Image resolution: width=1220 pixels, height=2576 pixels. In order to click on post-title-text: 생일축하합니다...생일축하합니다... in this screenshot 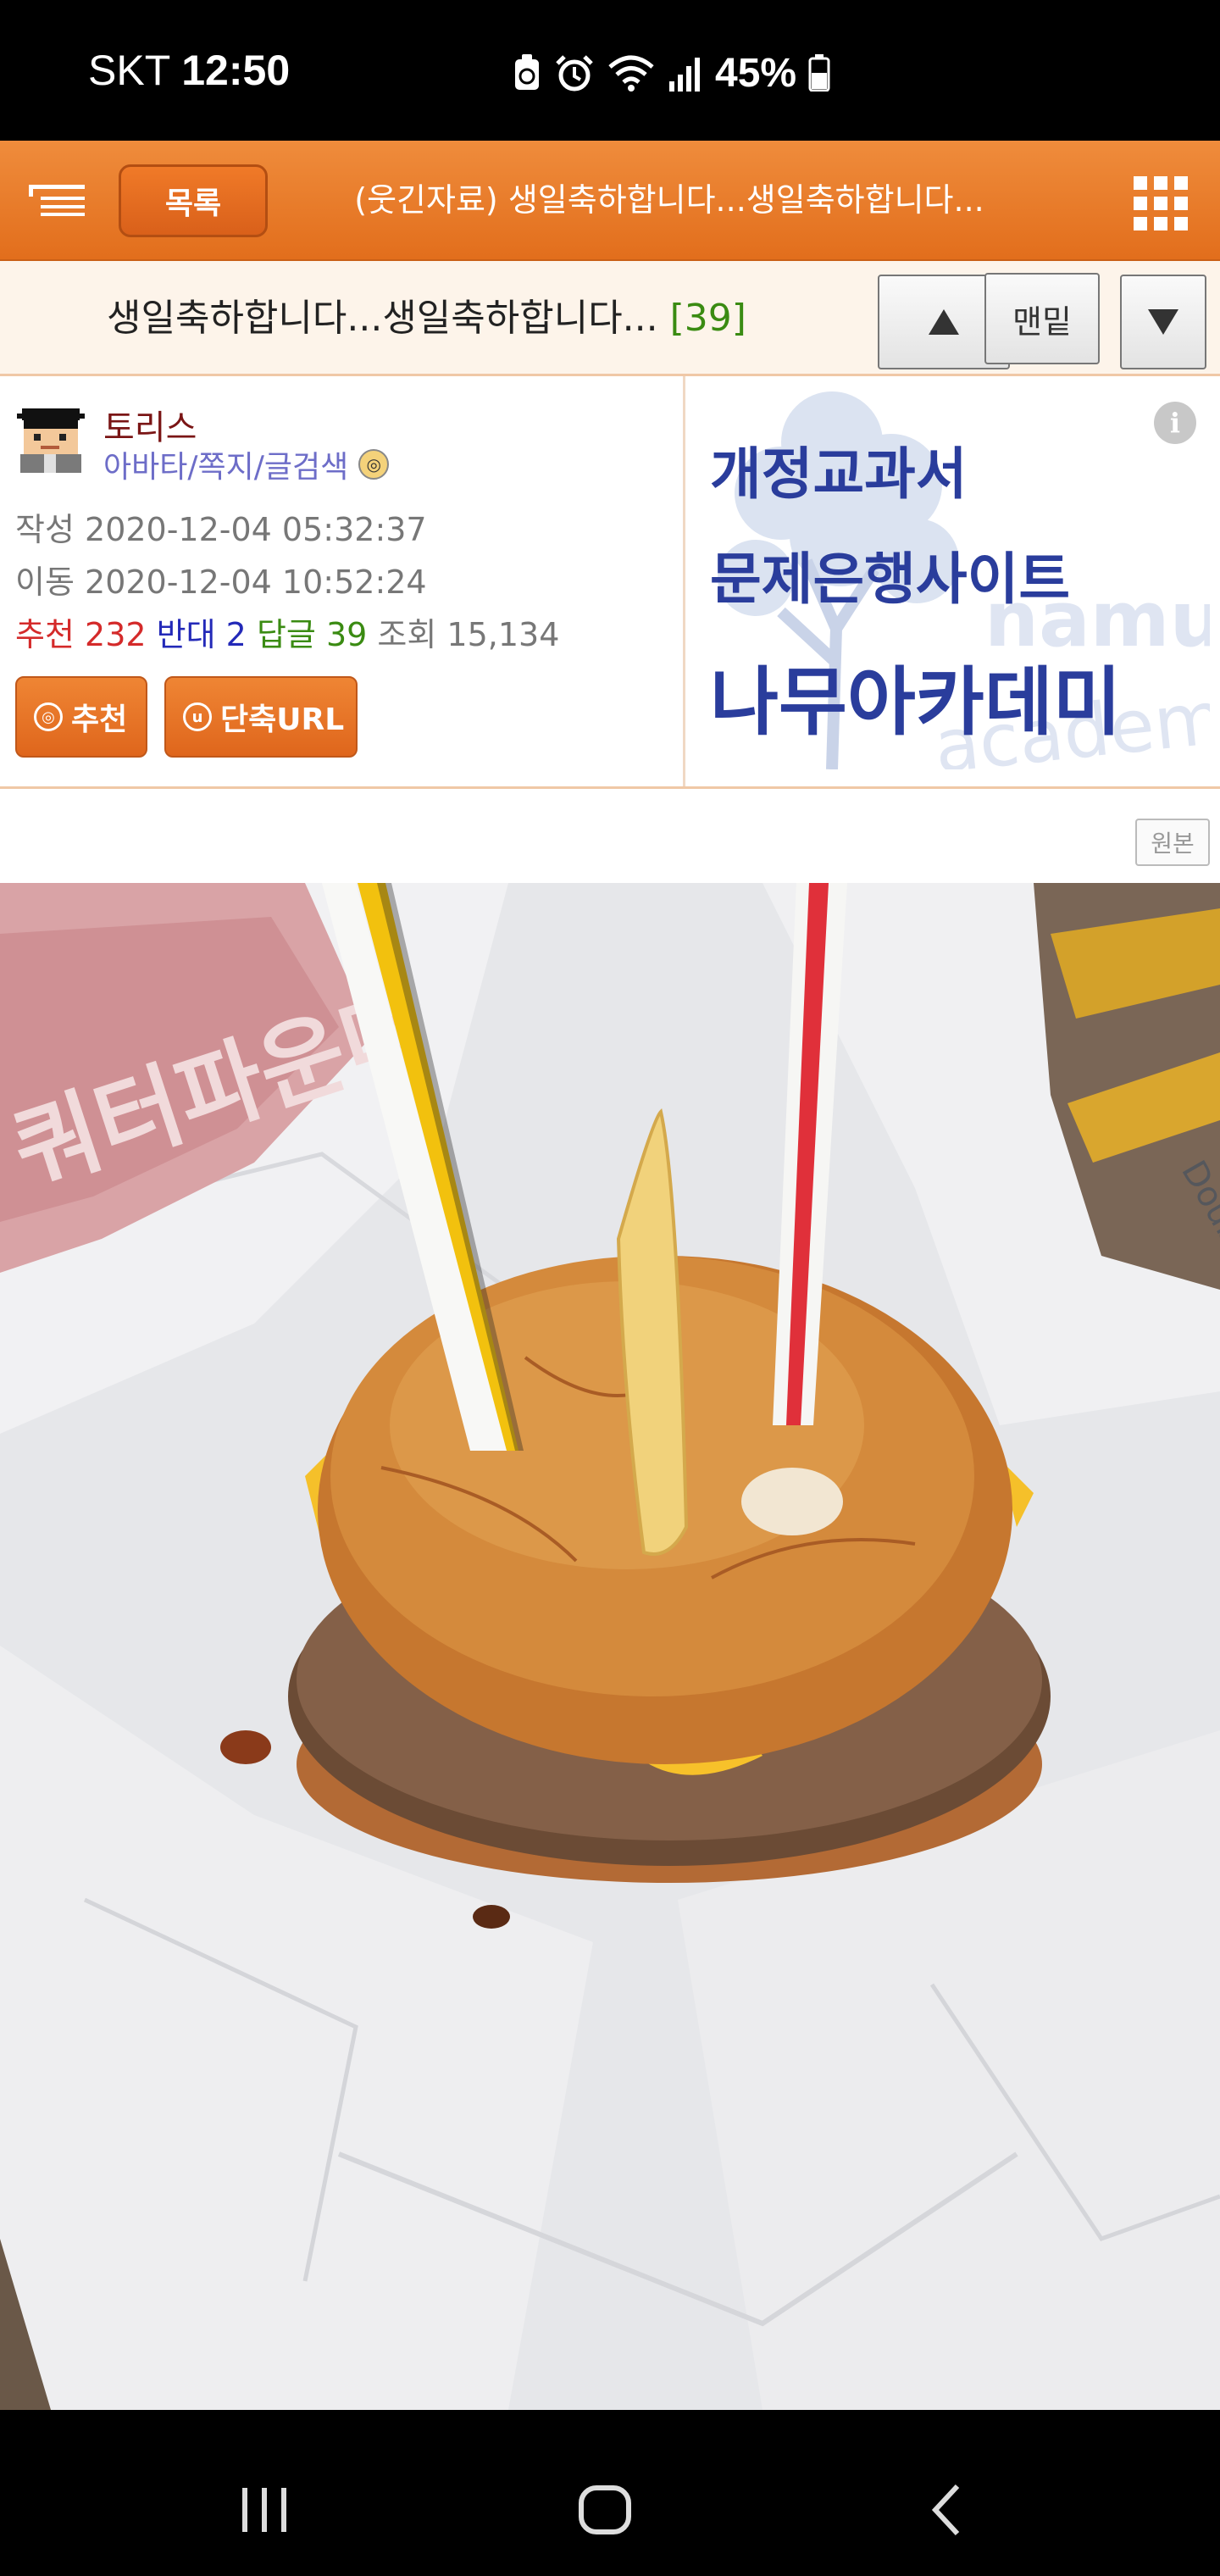, I will do `click(382, 318)`.